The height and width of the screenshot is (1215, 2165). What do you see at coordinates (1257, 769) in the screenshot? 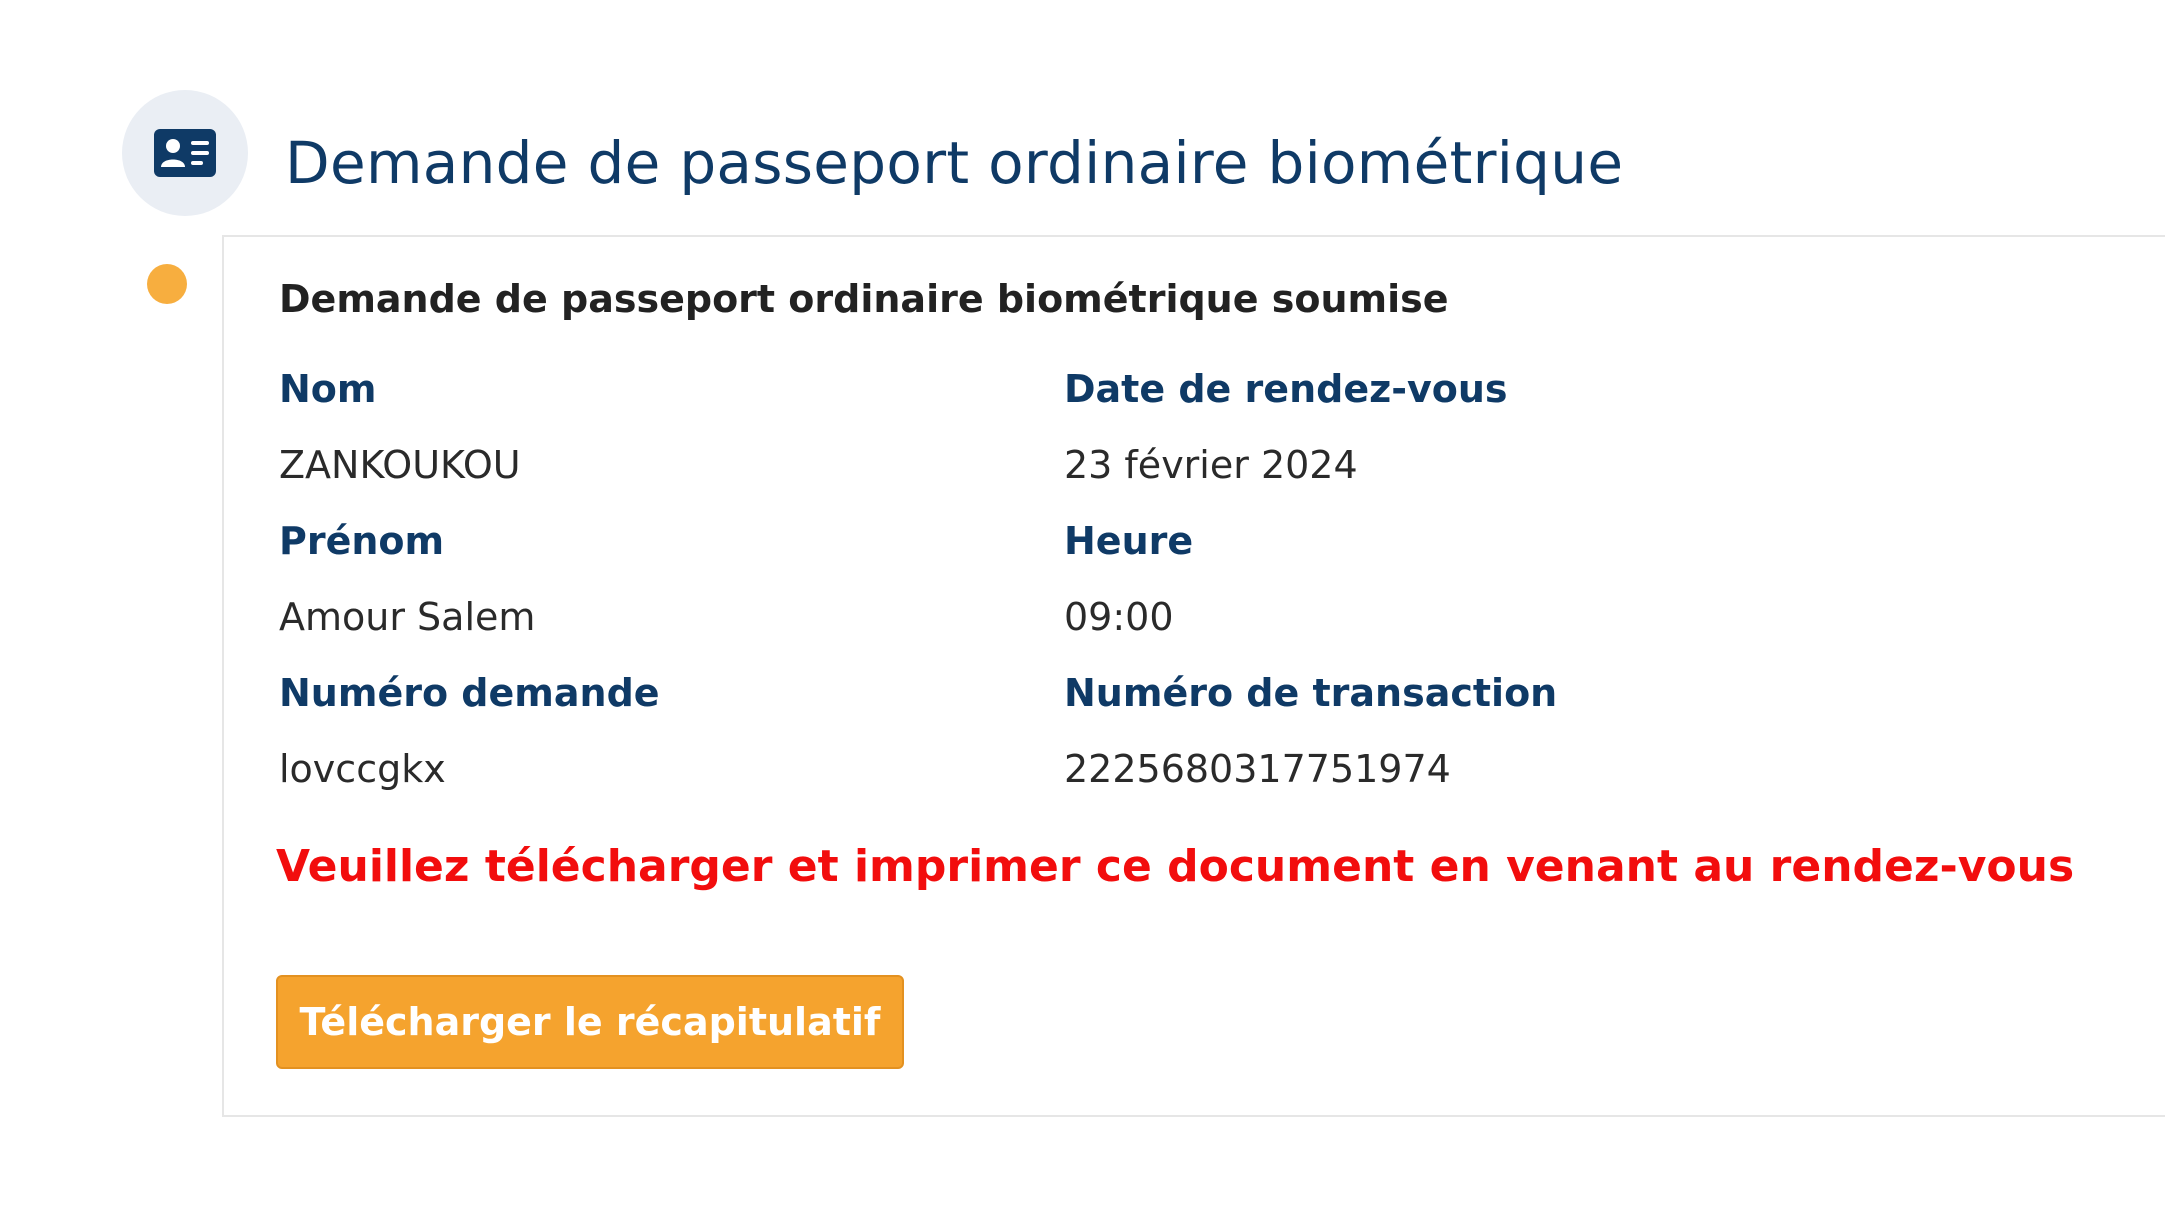
I see `numero-transaction-value: 2225680317751974` at bounding box center [1257, 769].